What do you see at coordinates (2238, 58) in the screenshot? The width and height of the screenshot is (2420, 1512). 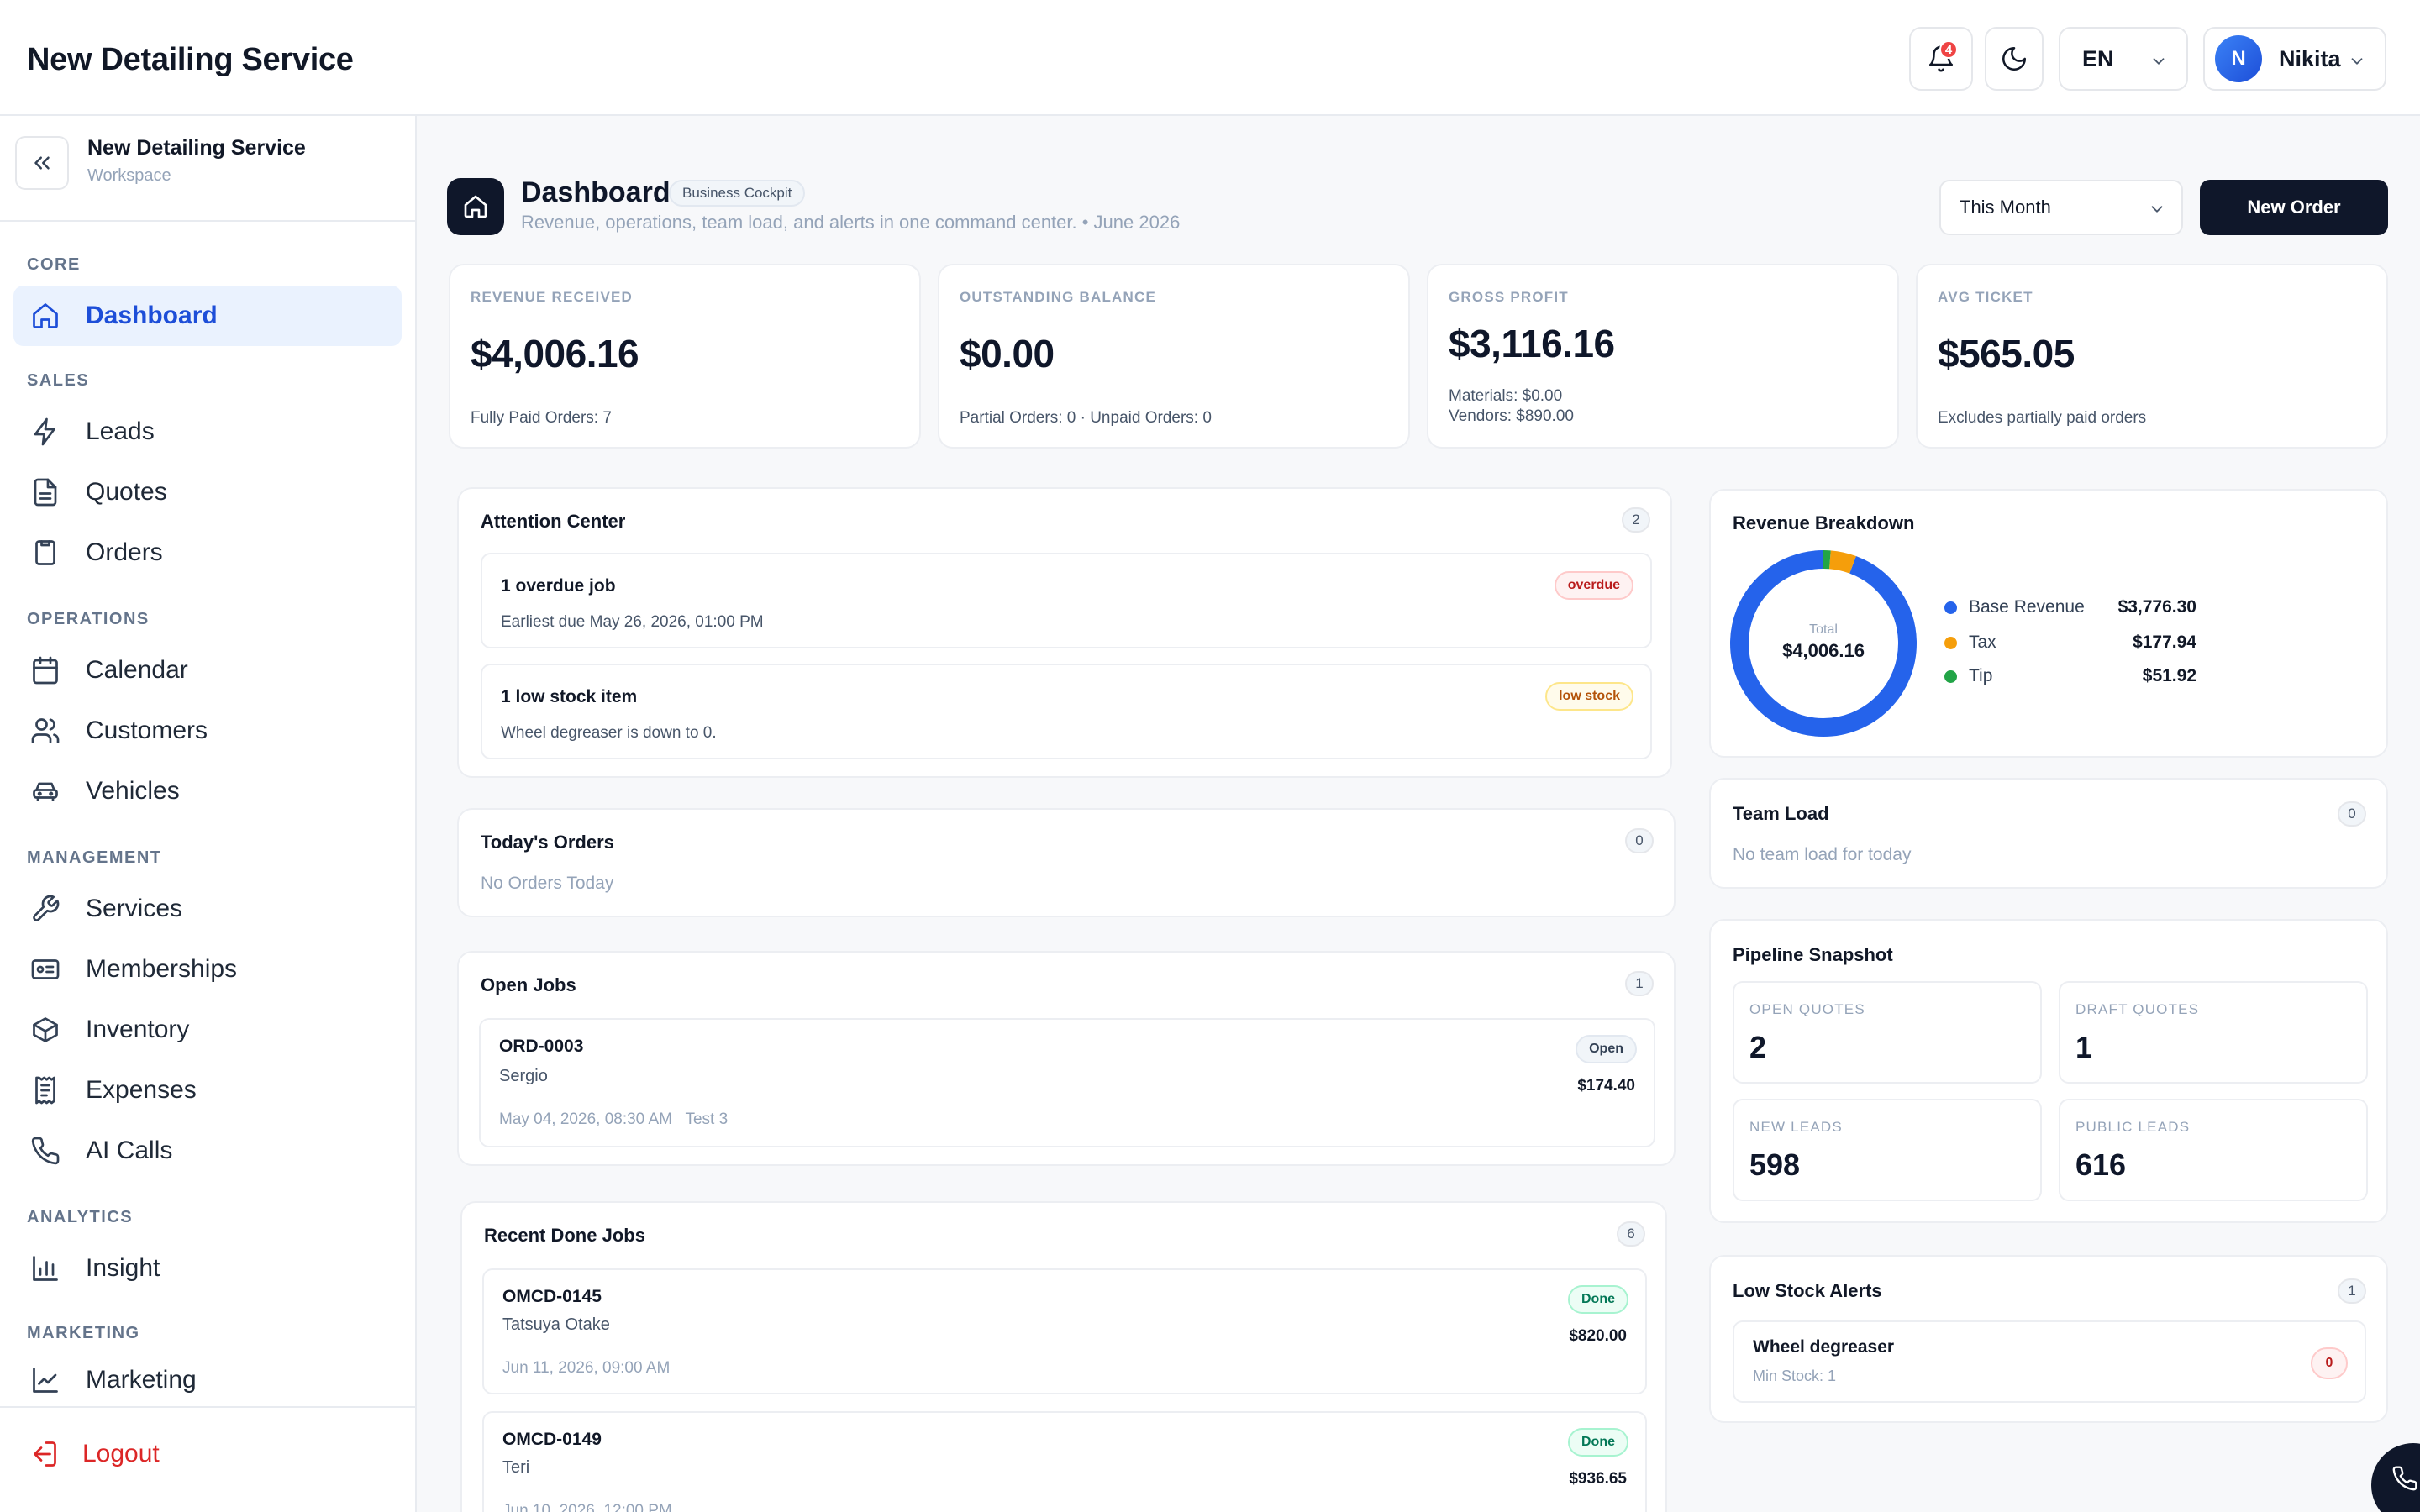 I see `avatar: N` at bounding box center [2238, 58].